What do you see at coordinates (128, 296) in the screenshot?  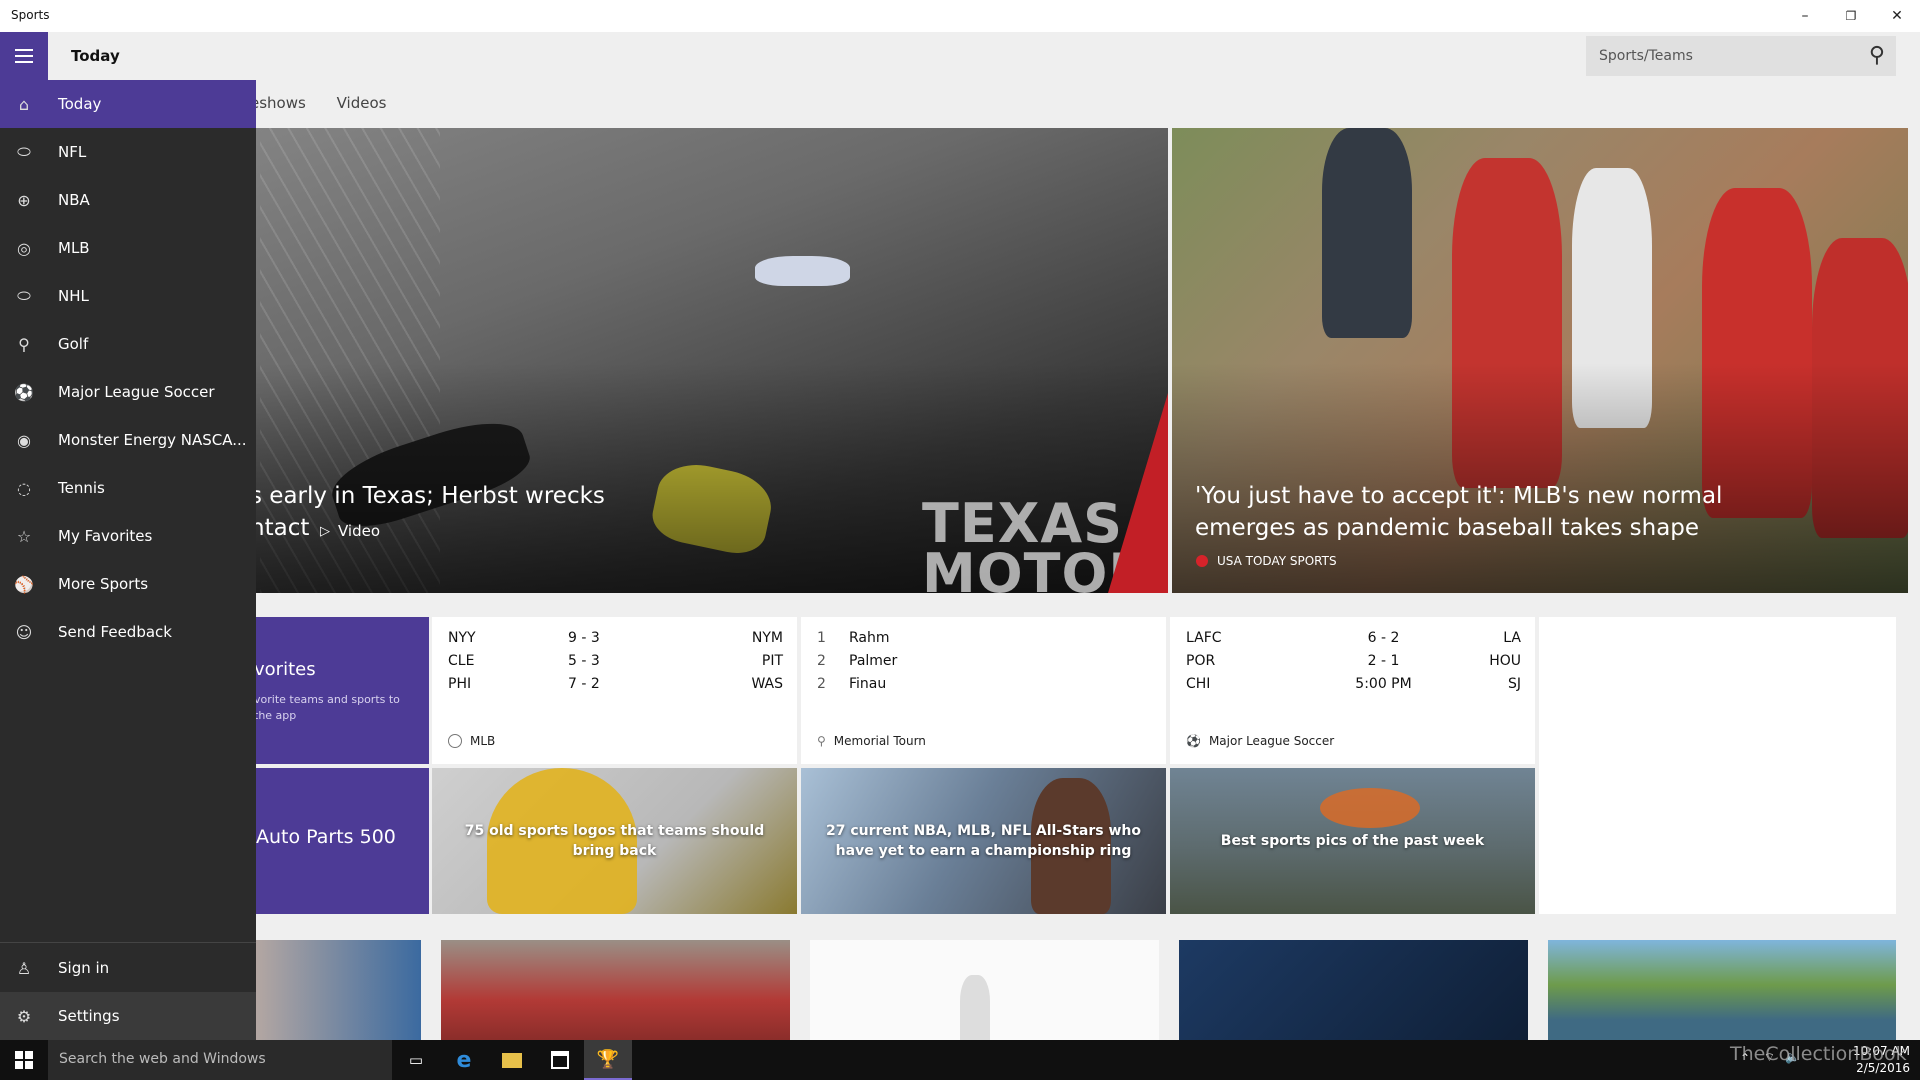 I see `sidebar-item-nhl: ⬭ NHL` at bounding box center [128, 296].